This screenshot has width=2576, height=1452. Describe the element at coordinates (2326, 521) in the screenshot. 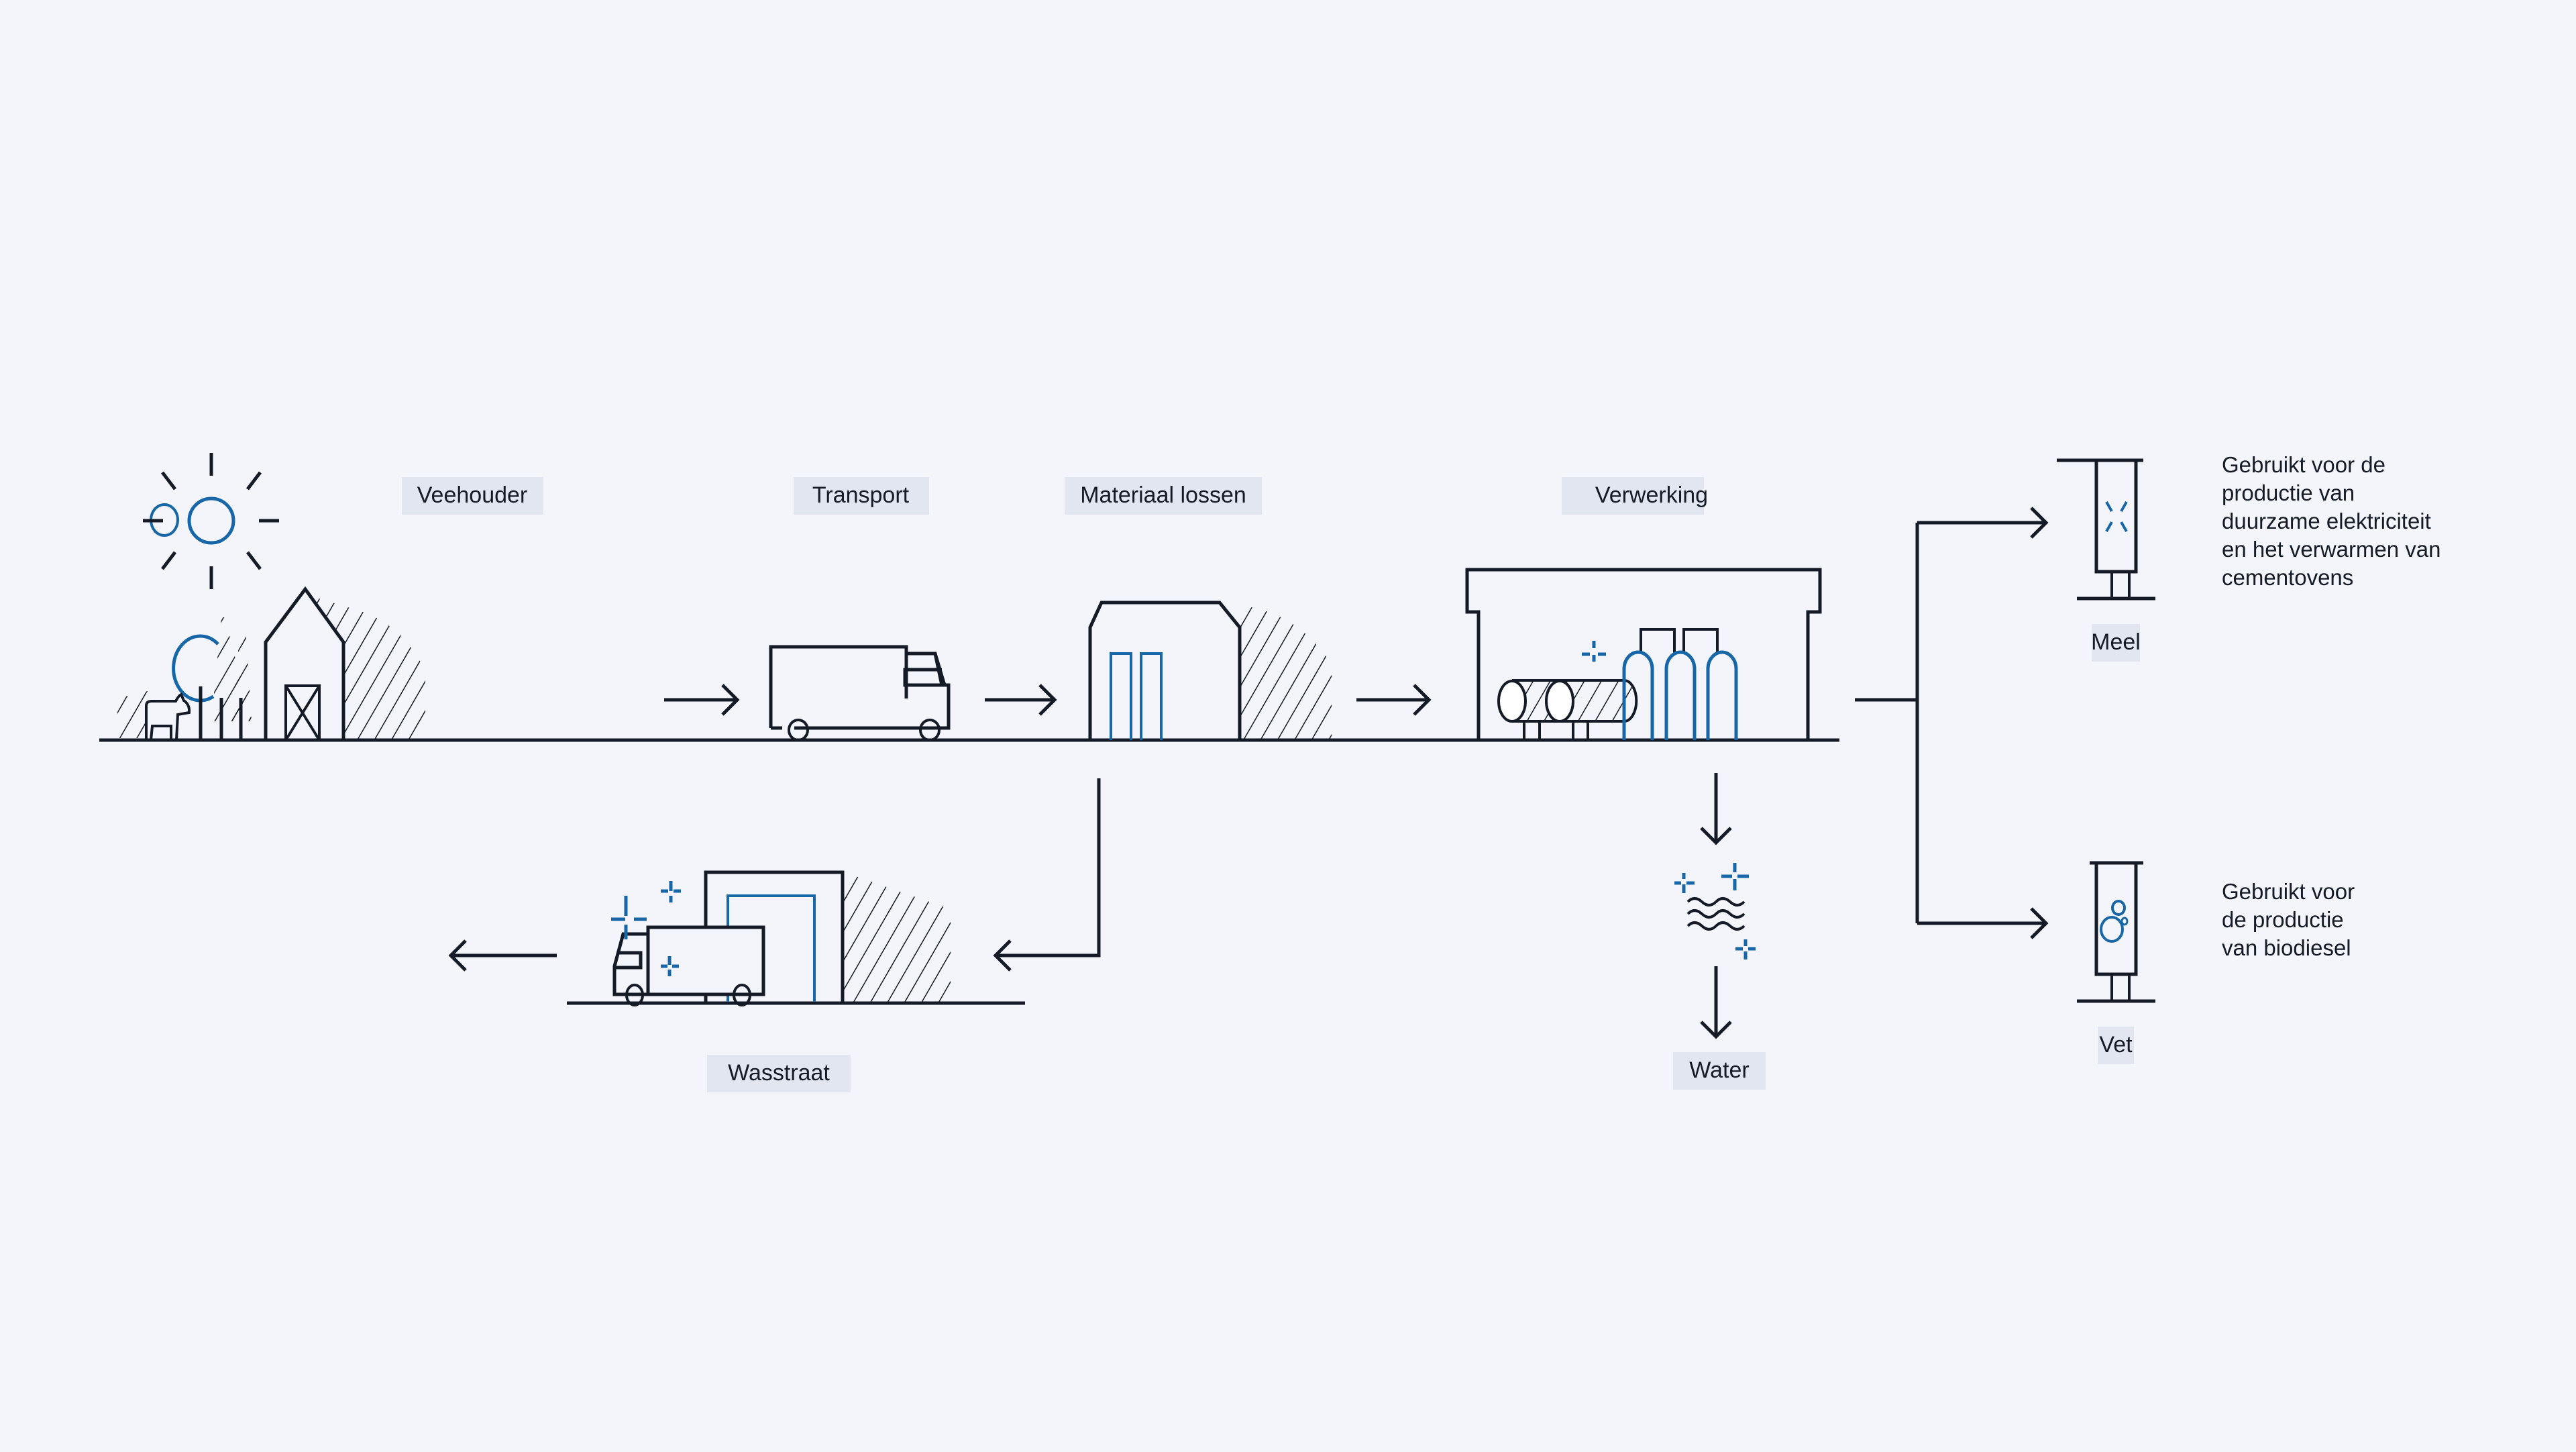

I see `meel-desc-line-3: duurzame elektriciteit` at that location.